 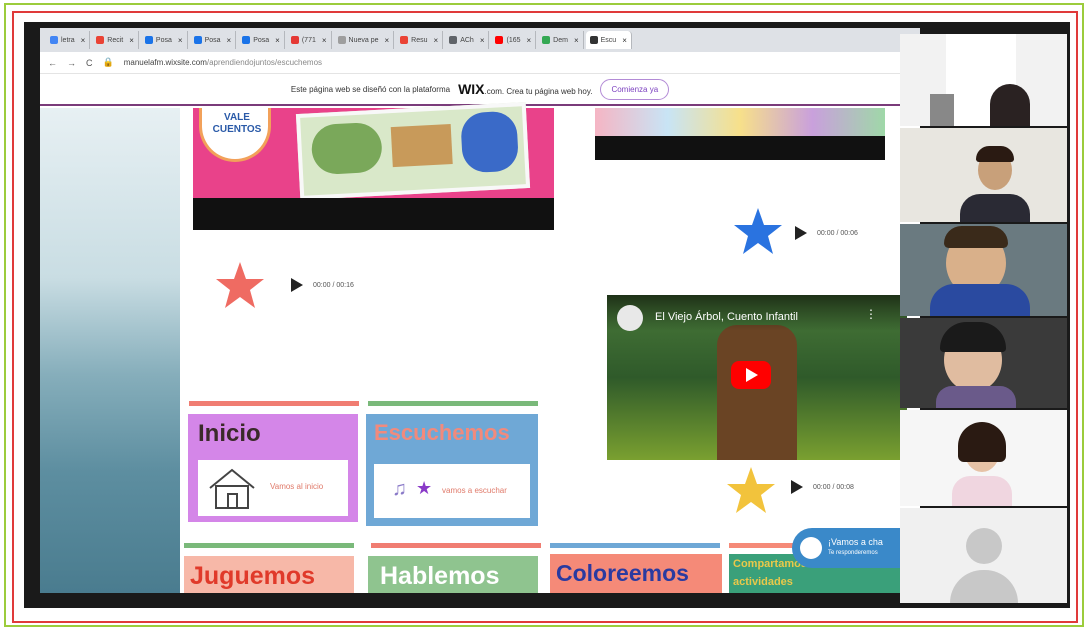 I want to click on wix-banner-text-after: .com. Crea tu página web hoy., so click(x=538, y=91).